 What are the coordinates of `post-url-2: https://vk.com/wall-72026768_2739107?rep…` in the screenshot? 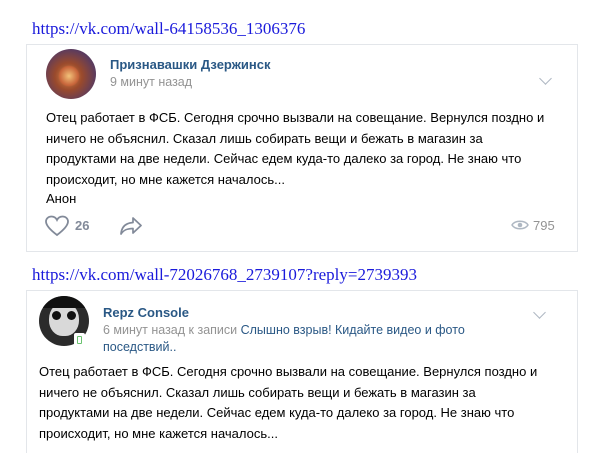 It's located at (224, 275).